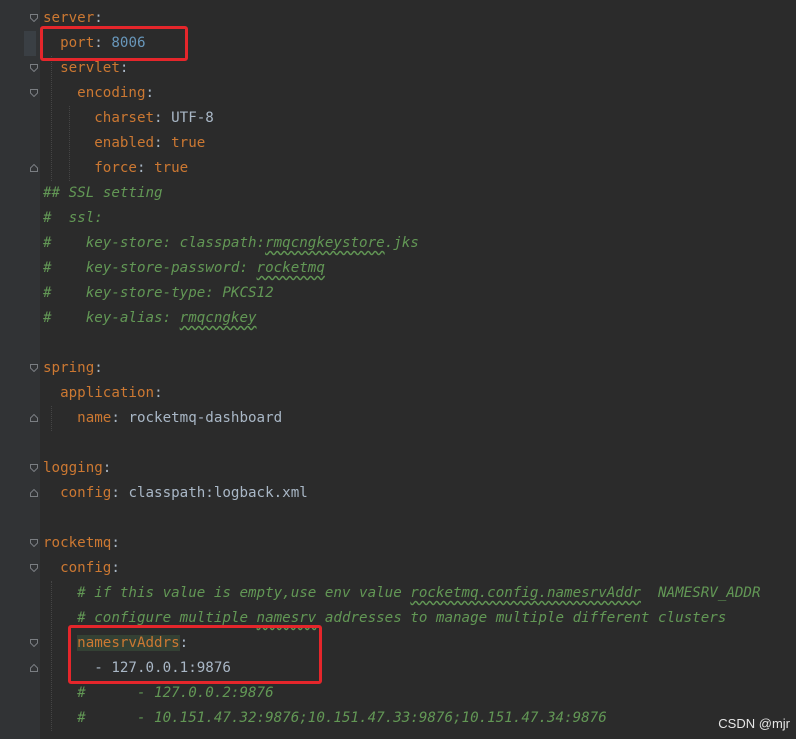  I want to click on code-line: # ssl:, so click(73, 218).